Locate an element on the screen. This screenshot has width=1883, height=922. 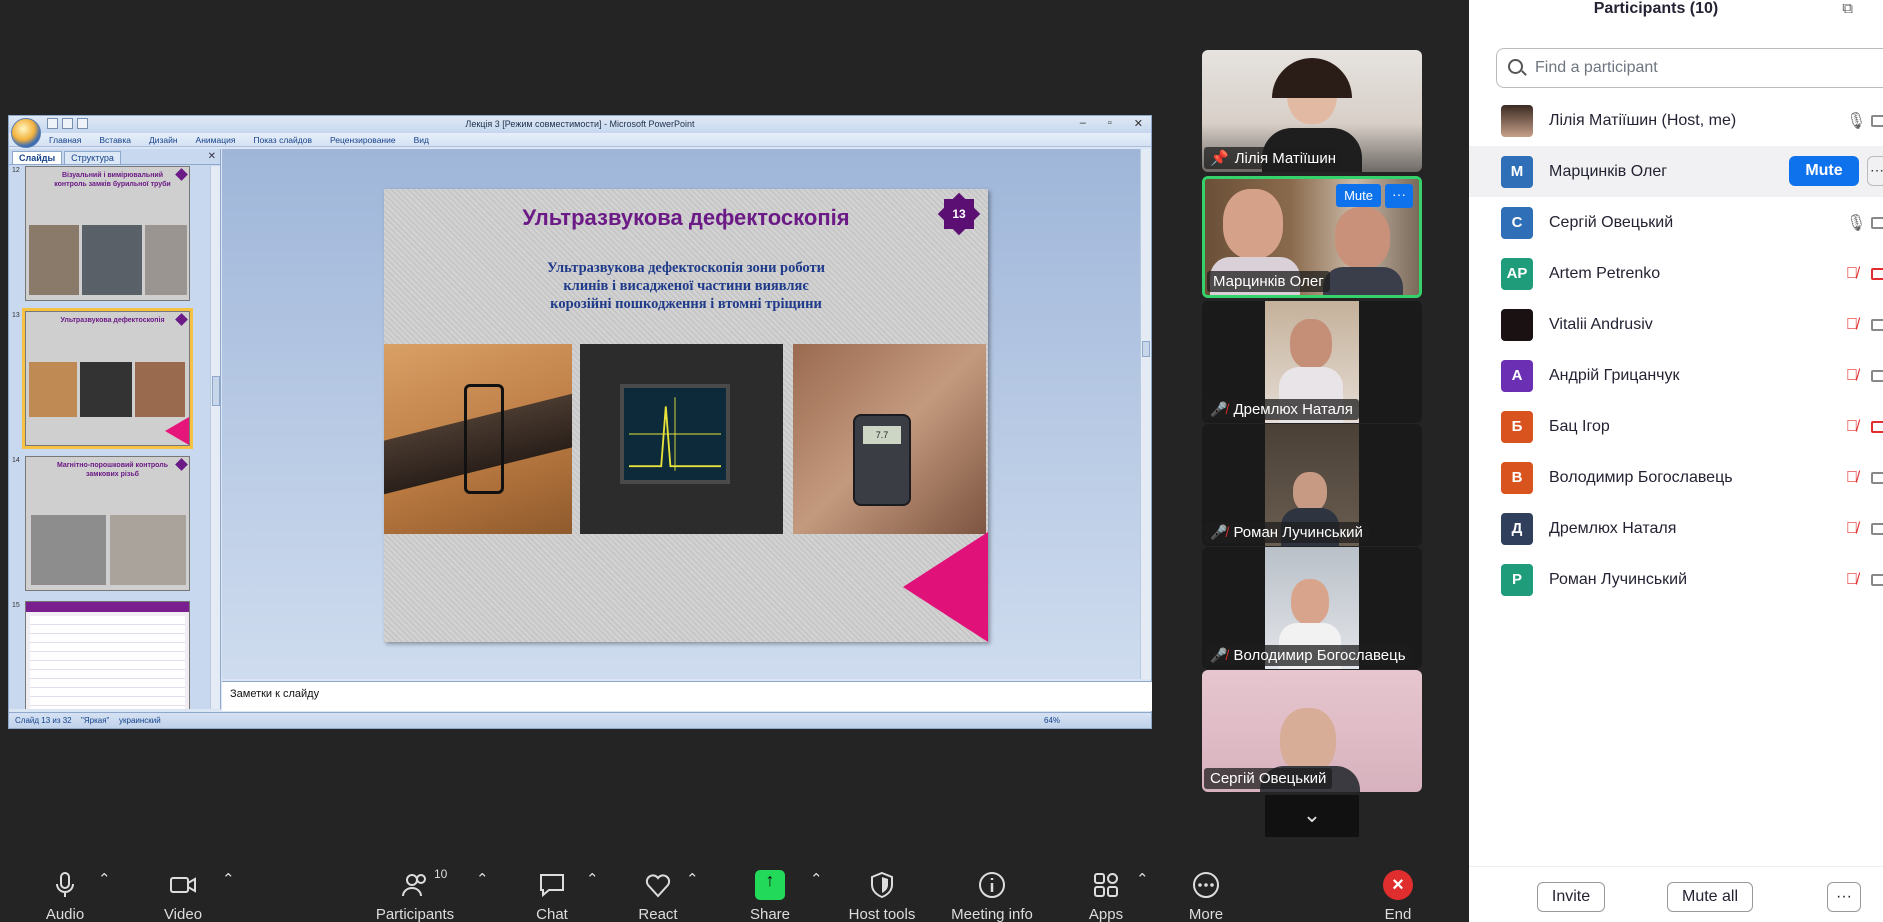
audio-button: Audio is located at coordinates (65, 896).